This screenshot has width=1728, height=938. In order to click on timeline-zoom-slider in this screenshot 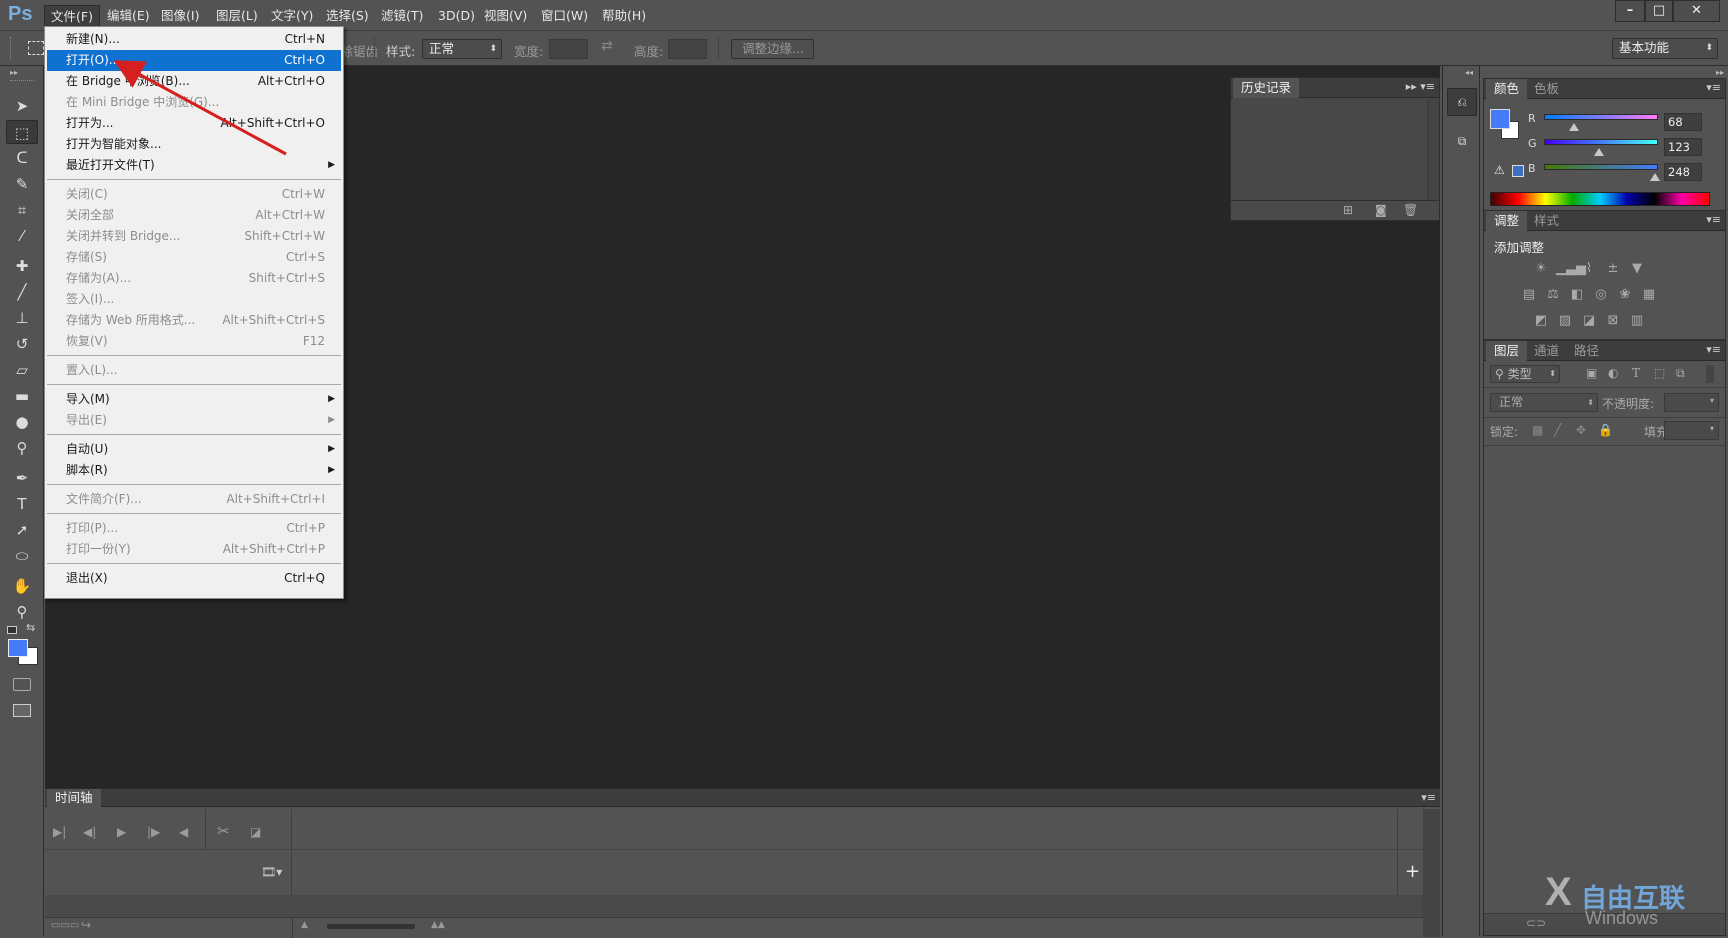, I will do `click(371, 926)`.